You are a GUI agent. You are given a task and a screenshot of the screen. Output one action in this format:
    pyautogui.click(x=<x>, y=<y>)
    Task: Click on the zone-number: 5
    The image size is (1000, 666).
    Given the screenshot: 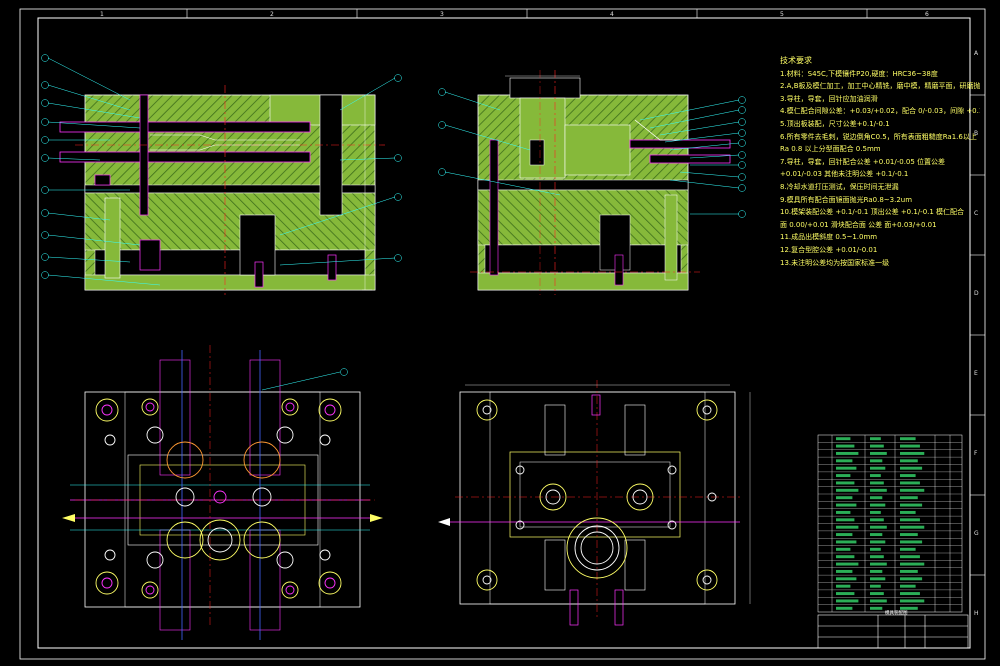 What is the action you would take?
    pyautogui.click(x=782, y=14)
    